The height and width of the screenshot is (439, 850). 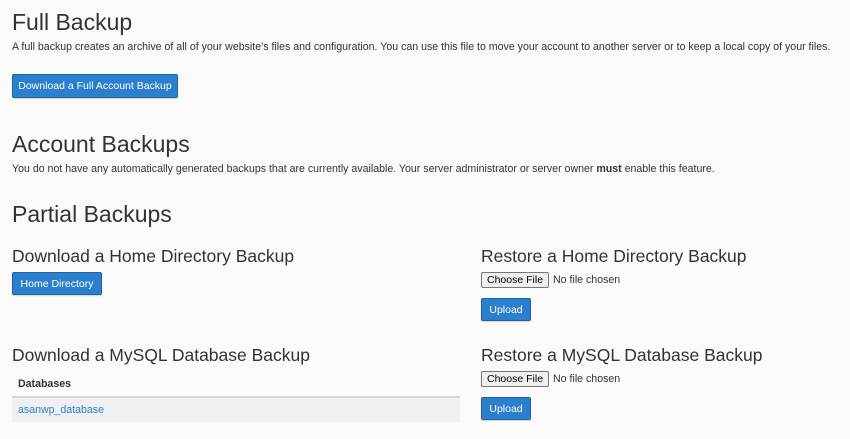 I want to click on databases-column-header: Databases, so click(x=236, y=385).